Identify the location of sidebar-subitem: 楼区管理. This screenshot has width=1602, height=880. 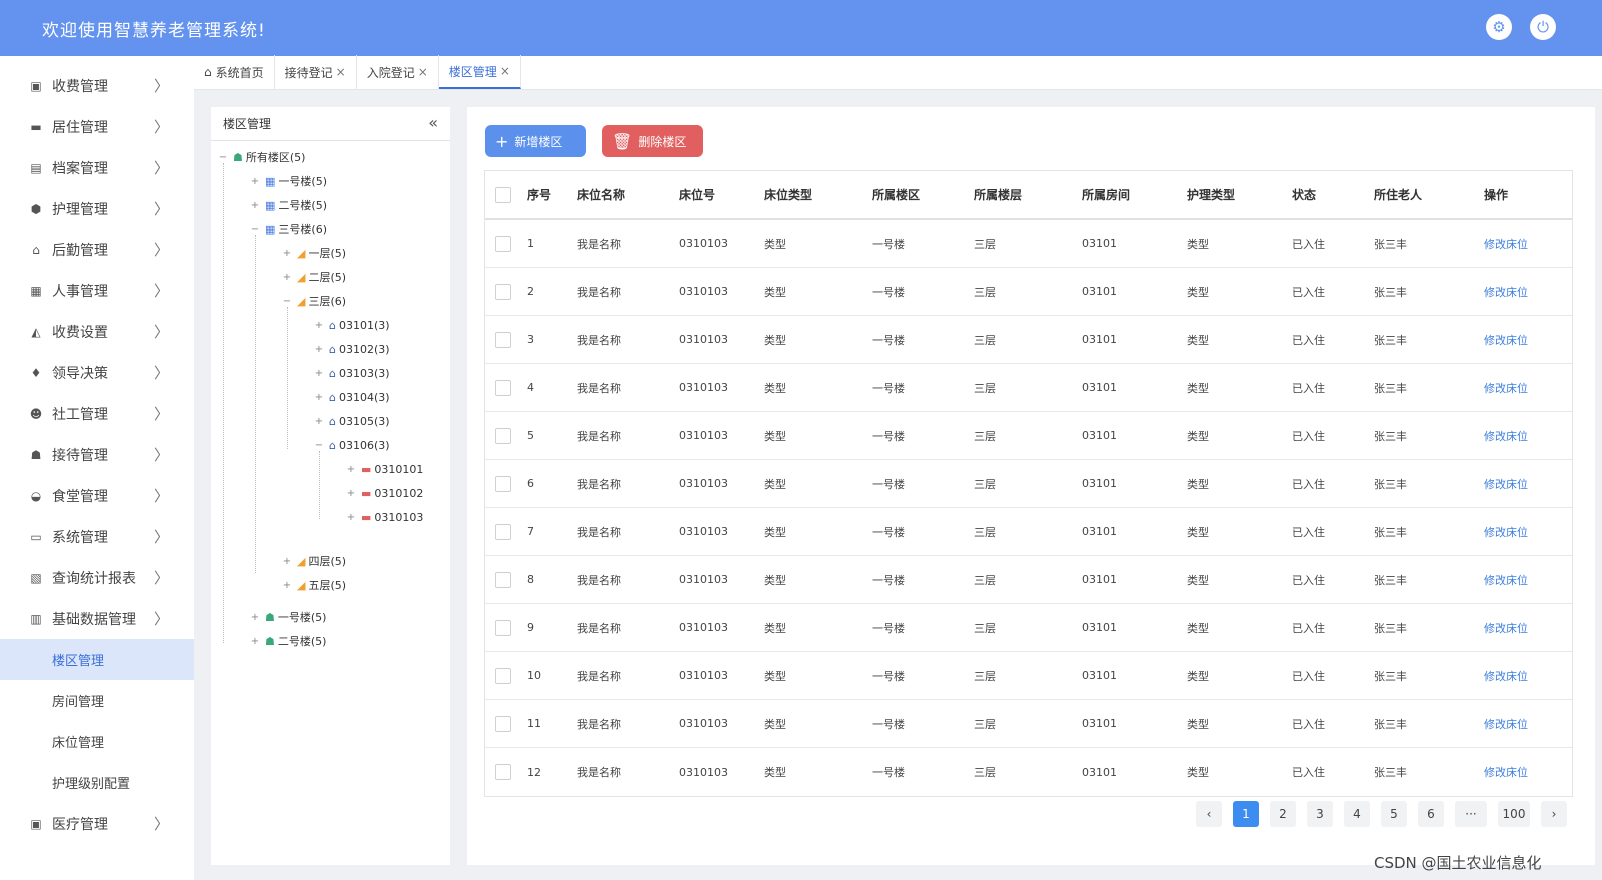
(97, 659).